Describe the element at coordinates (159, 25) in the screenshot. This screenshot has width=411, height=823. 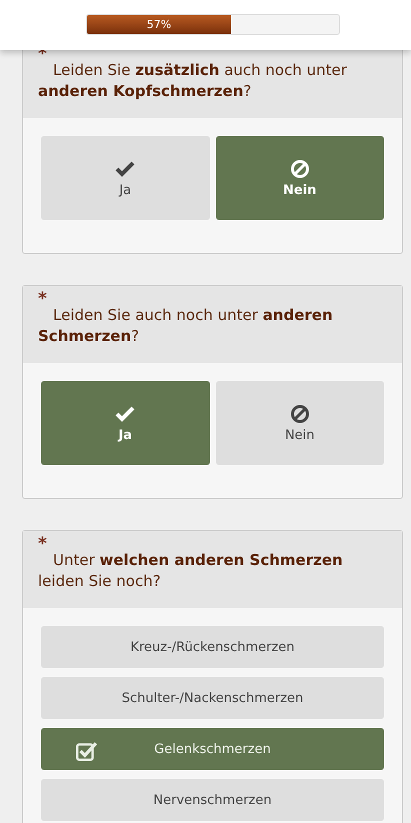
I see `progress-label: 57%` at that location.